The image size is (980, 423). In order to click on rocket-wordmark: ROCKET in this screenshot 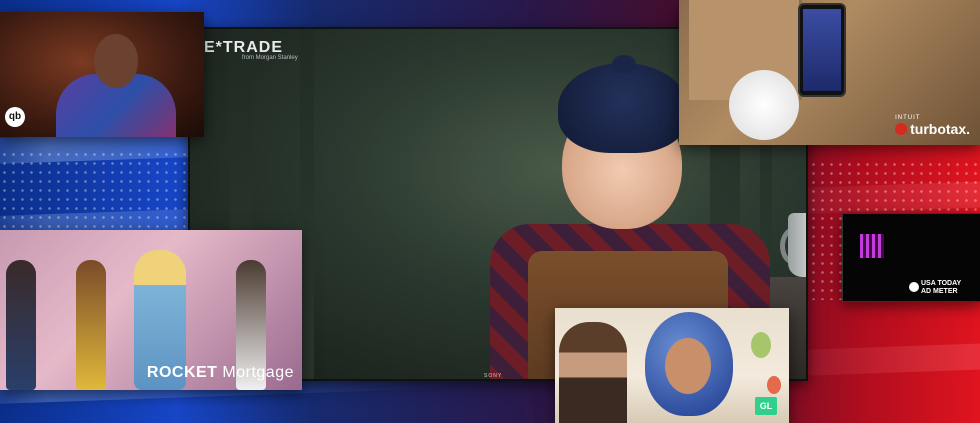, I will do `click(182, 372)`.